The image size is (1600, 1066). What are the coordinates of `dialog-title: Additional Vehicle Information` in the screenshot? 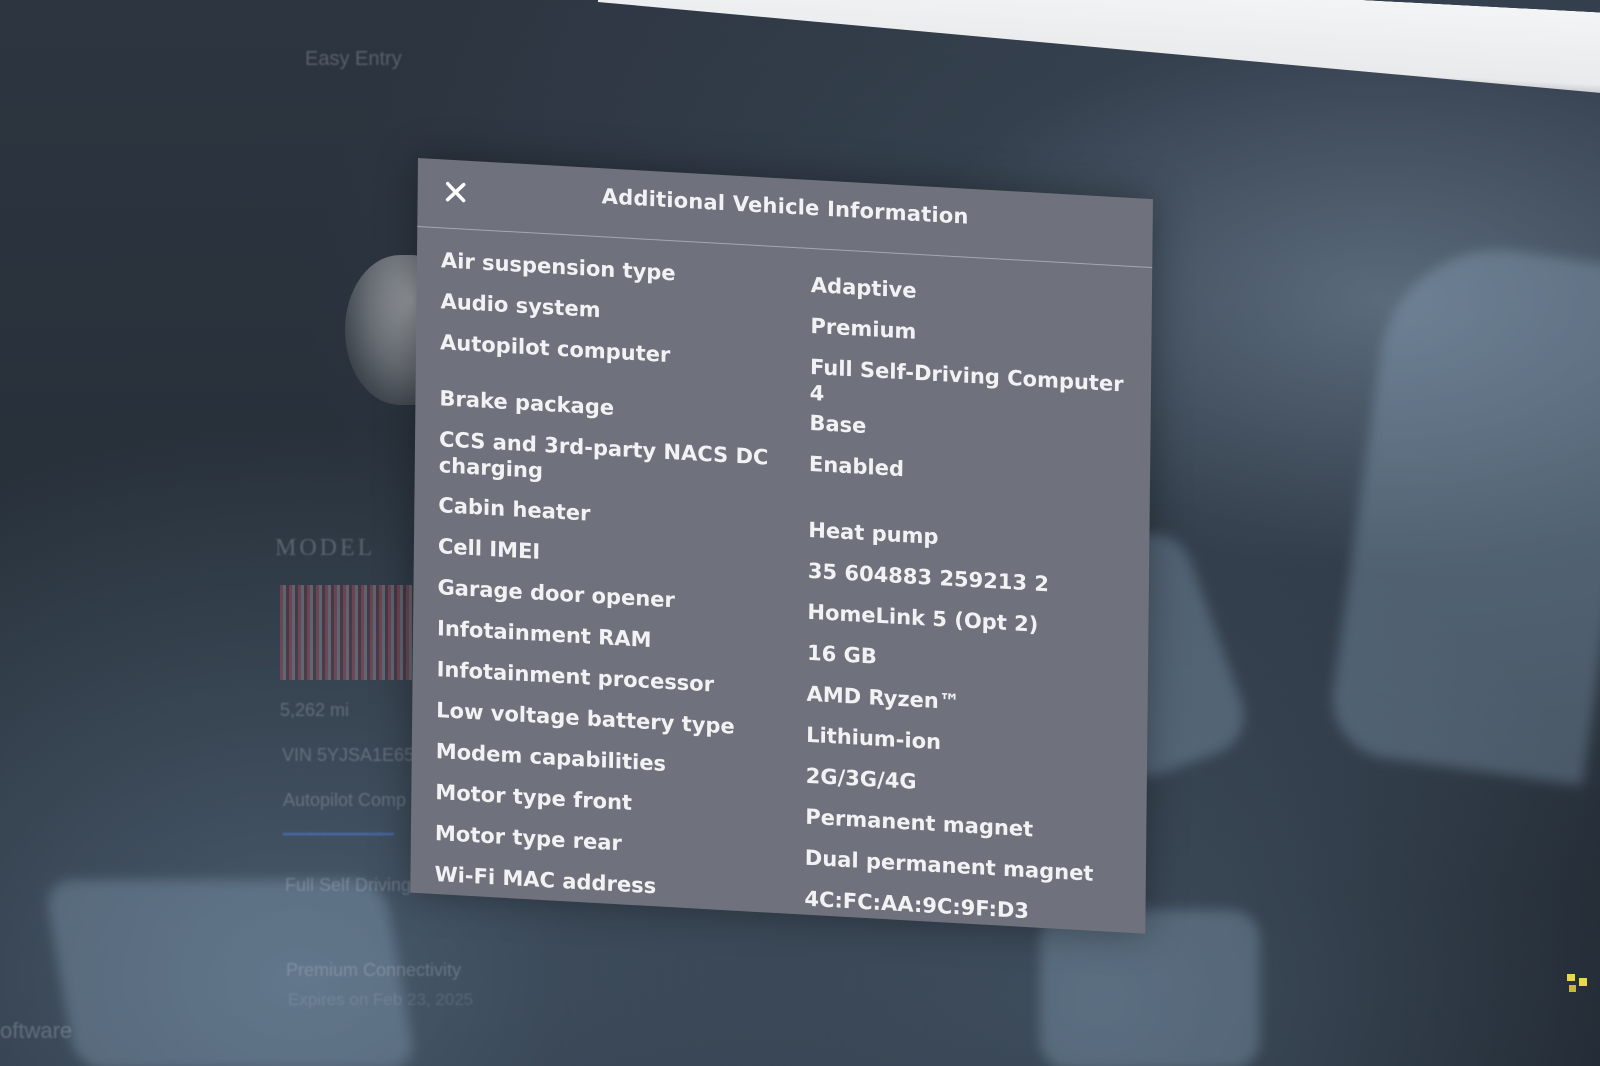 It's located at (785, 206).